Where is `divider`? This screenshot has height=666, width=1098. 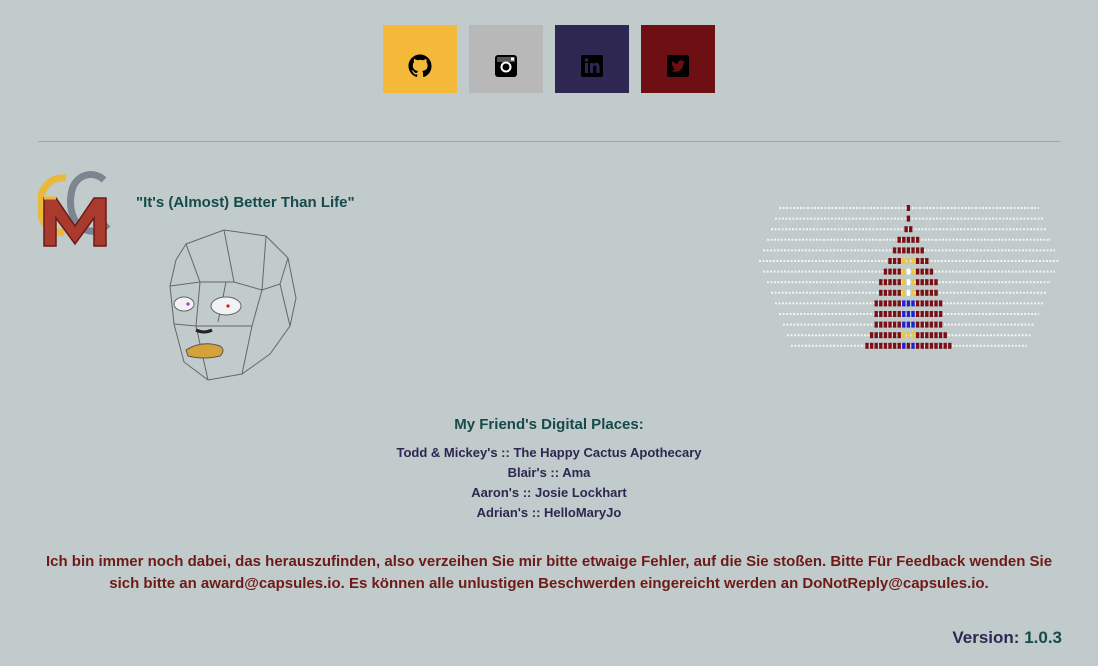 divider is located at coordinates (549, 141).